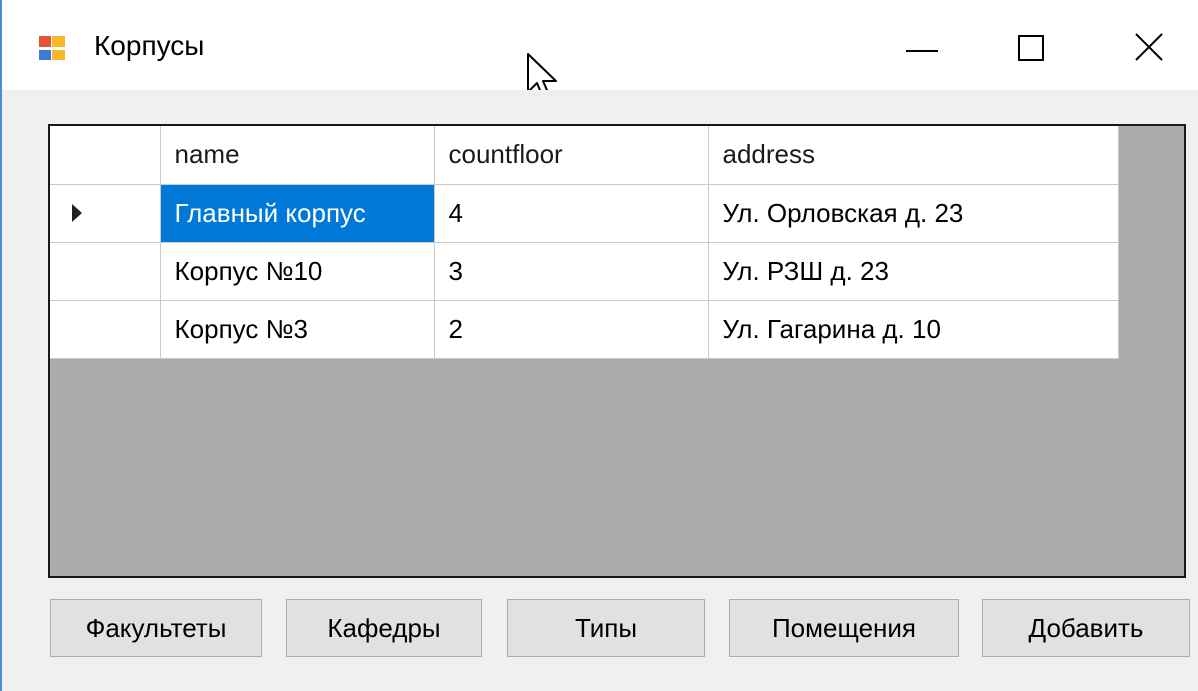 This screenshot has width=1198, height=691. Describe the element at coordinates (571, 271) in the screenshot. I see `cell-countfloor: 3` at that location.